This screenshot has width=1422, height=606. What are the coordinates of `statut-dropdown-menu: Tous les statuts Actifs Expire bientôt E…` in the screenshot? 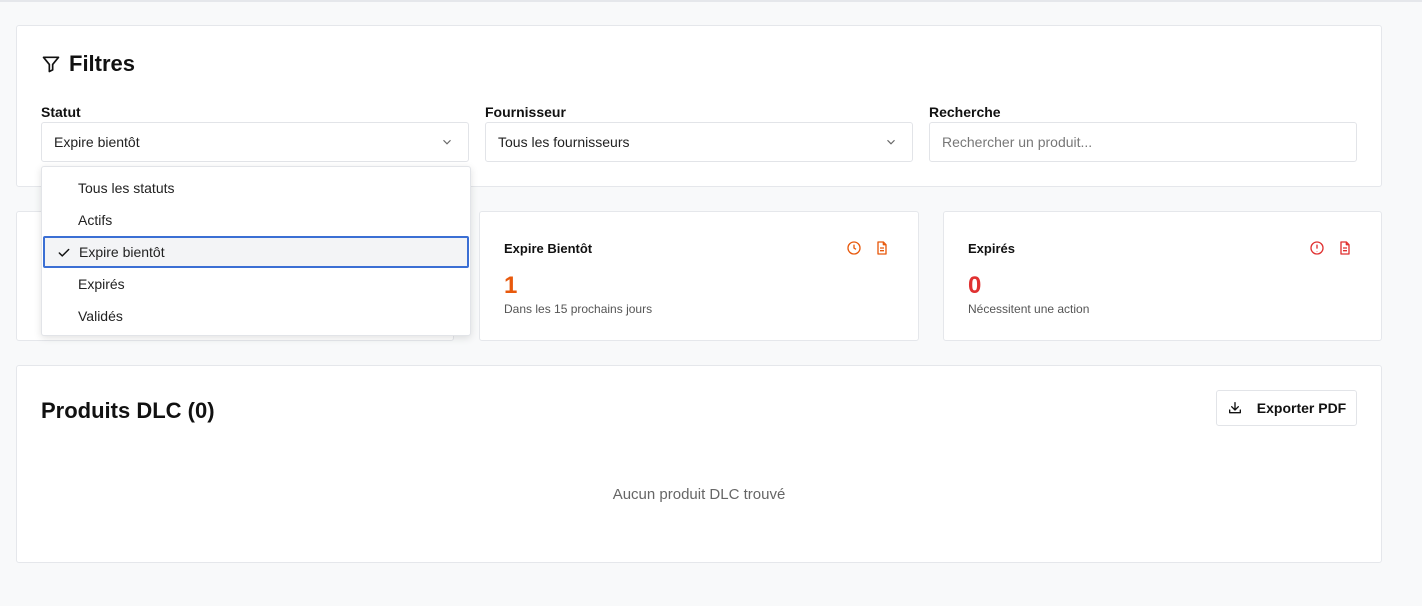 It's located at (256, 251).